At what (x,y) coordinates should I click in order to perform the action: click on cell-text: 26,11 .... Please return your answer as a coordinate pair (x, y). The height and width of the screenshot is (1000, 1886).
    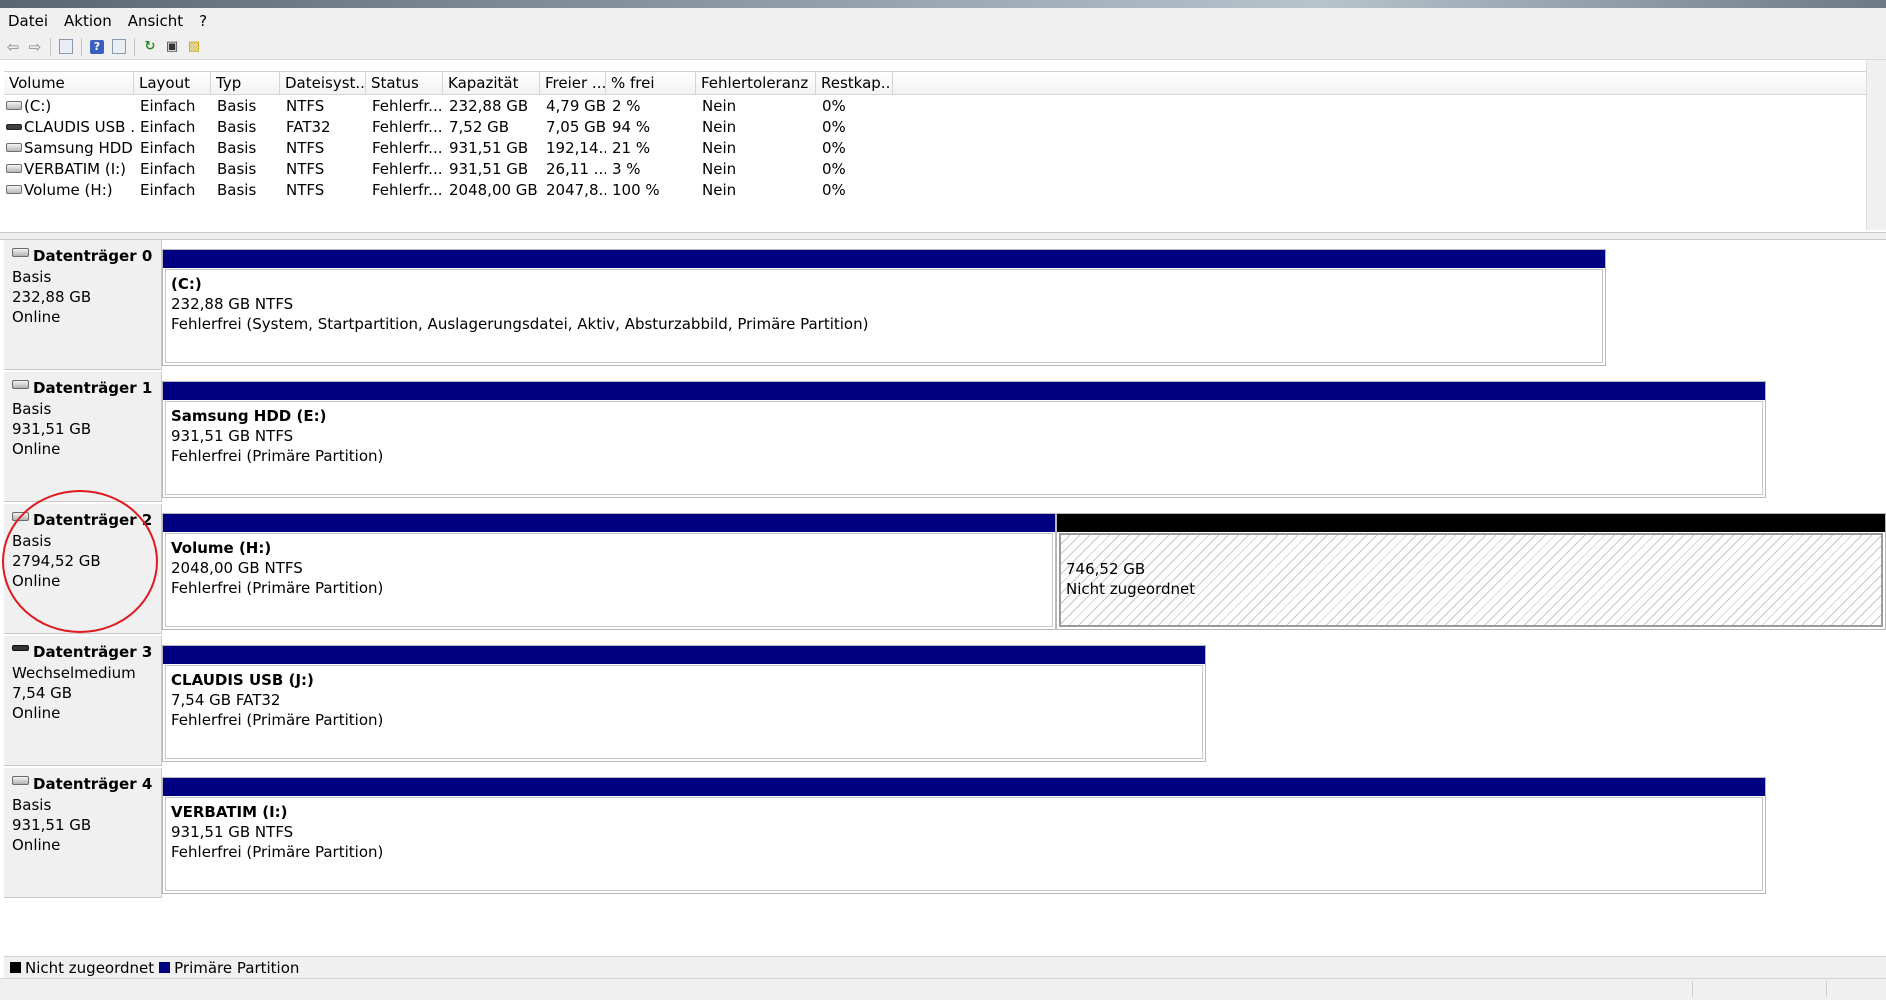
    Looking at the image, I should click on (576, 169).